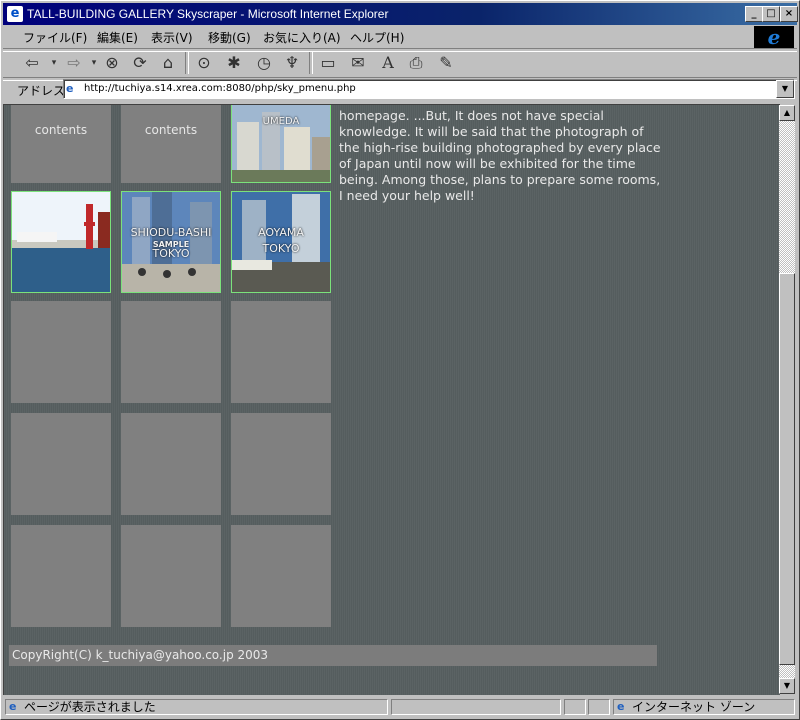 The width and height of the screenshot is (800, 720). What do you see at coordinates (302, 37) in the screenshot?
I see `menu-favorites: お気に入り(A)` at bounding box center [302, 37].